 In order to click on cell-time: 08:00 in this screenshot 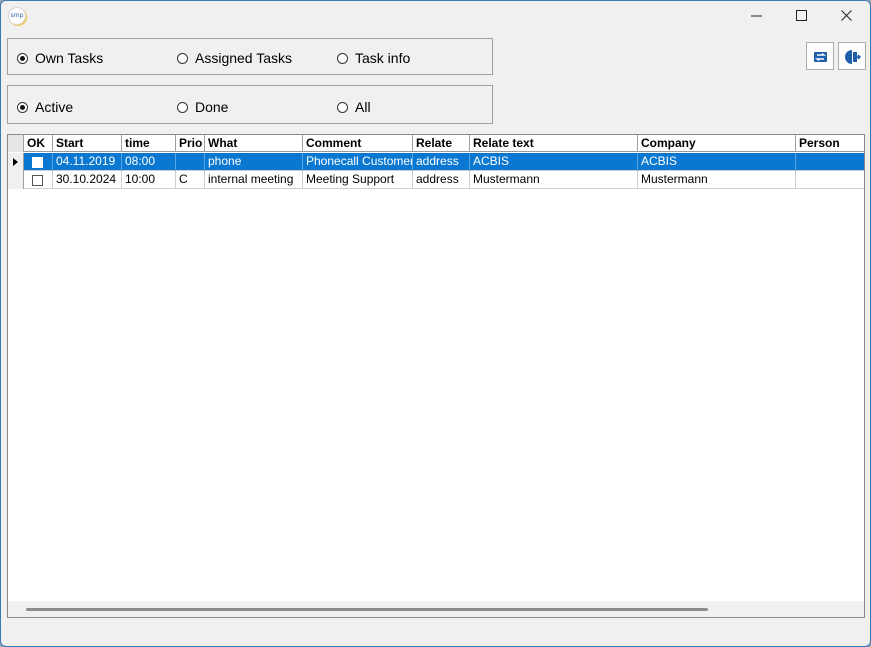, I will do `click(149, 162)`.